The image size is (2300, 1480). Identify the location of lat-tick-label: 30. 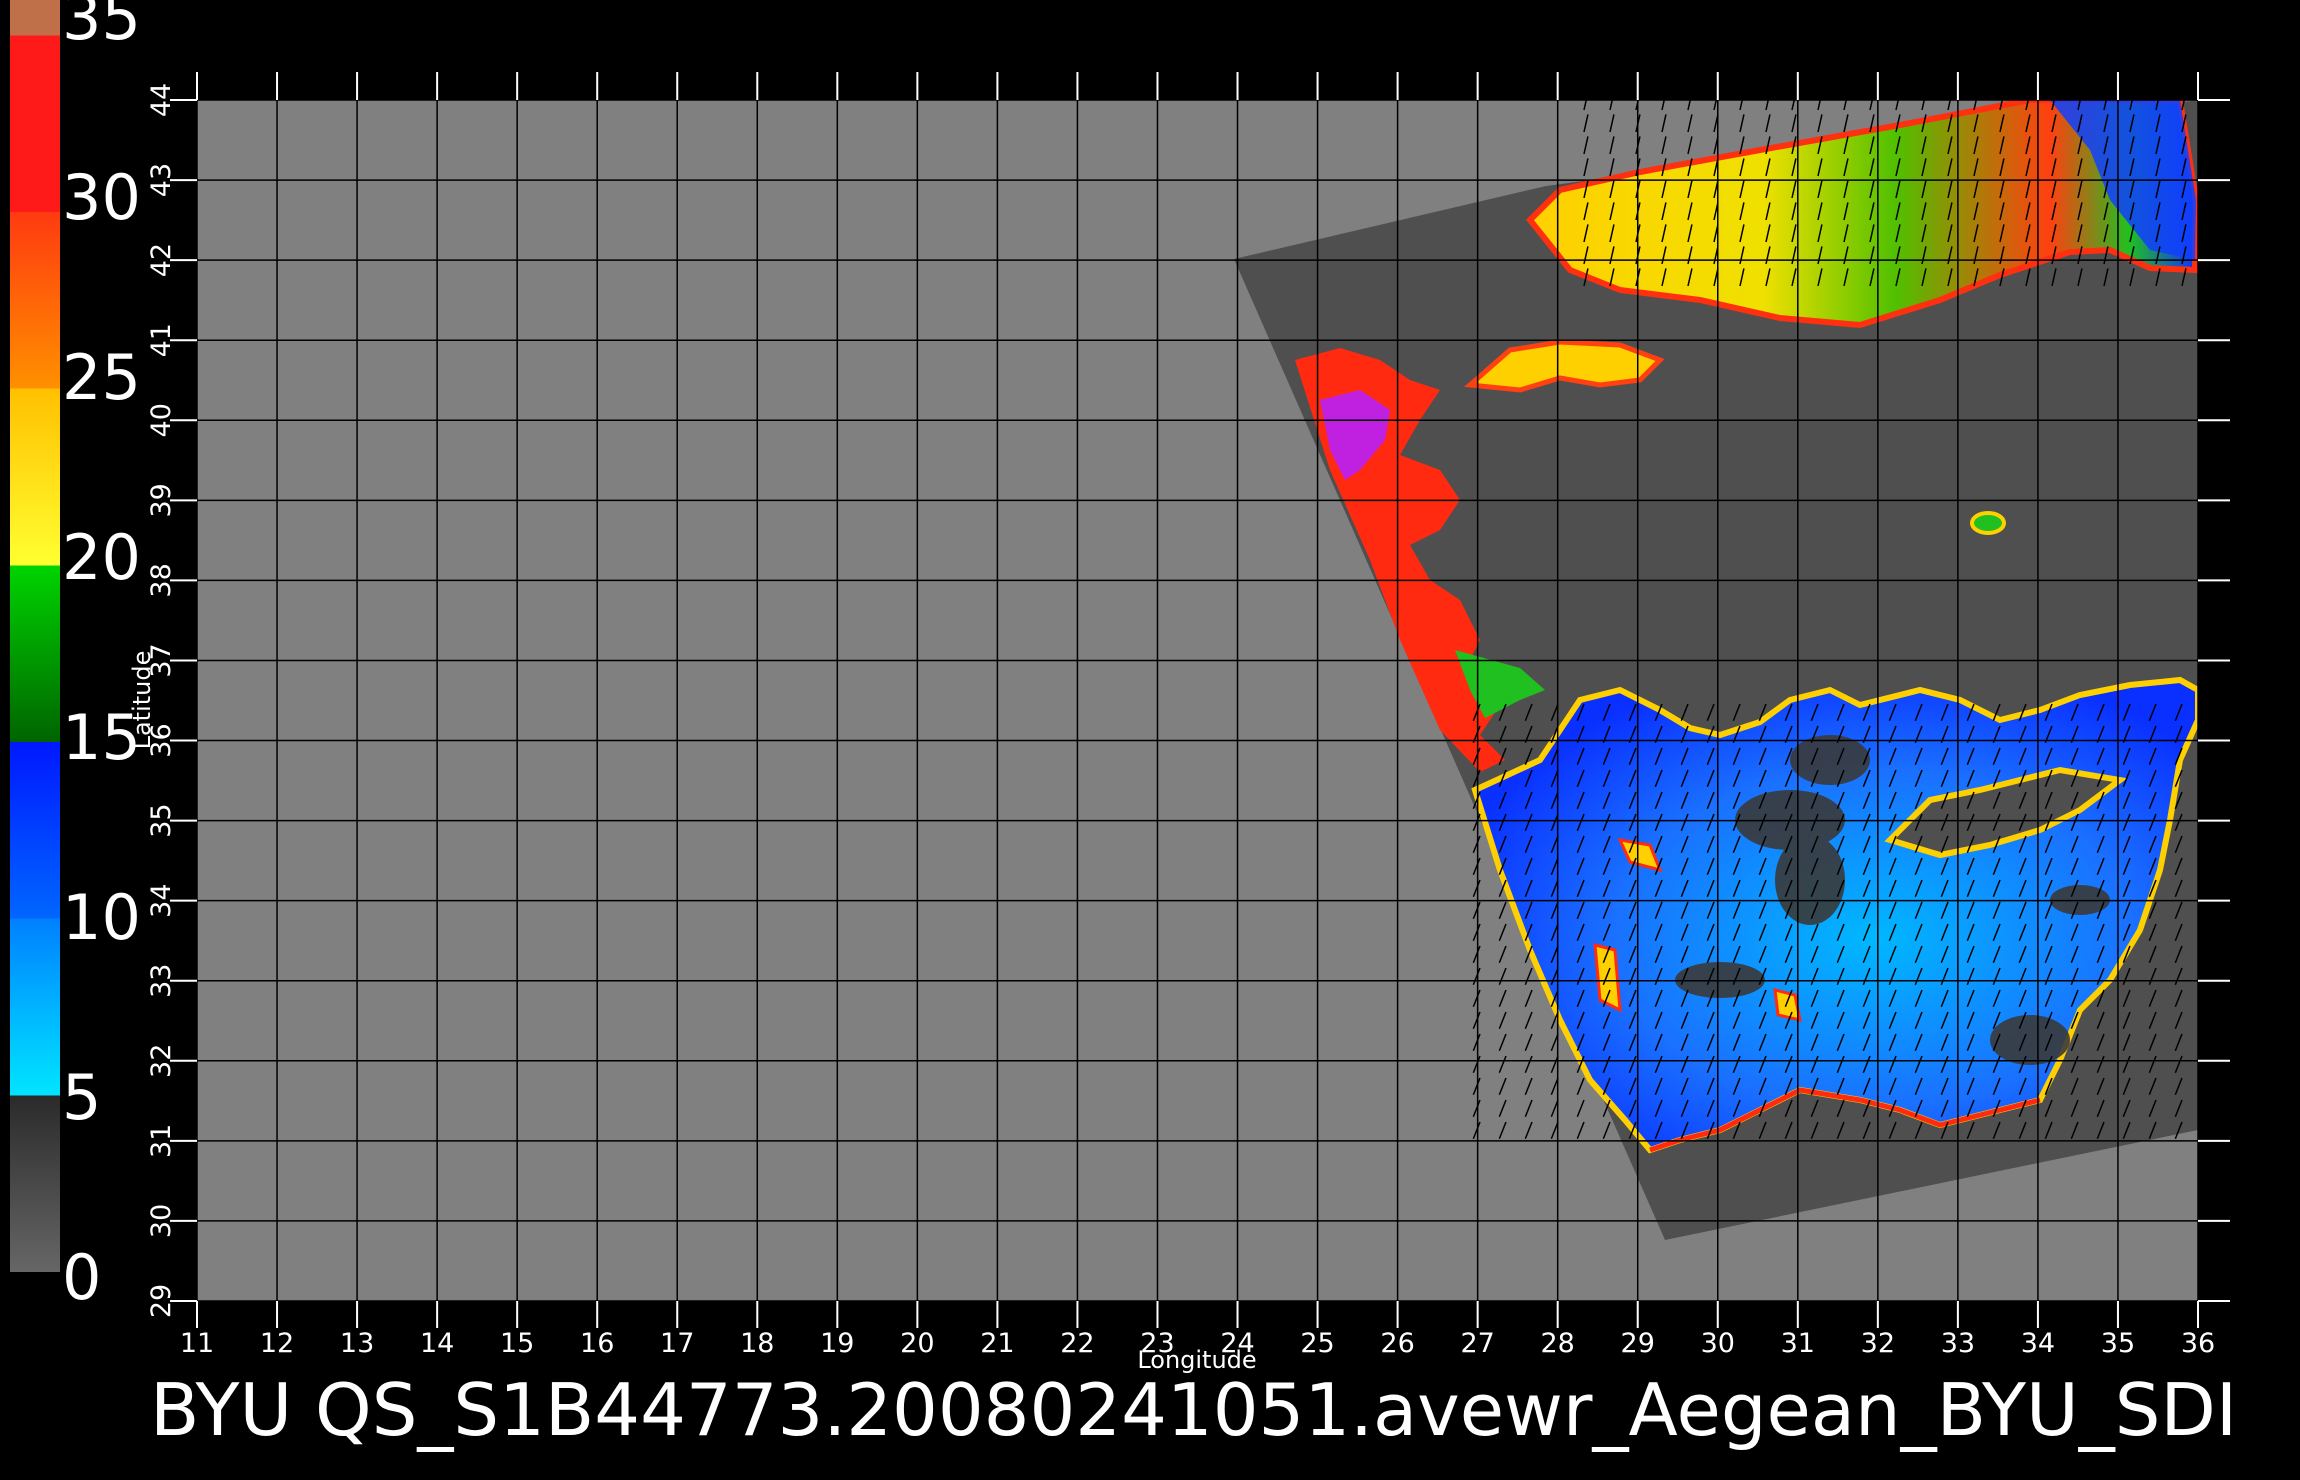
(161, 1221).